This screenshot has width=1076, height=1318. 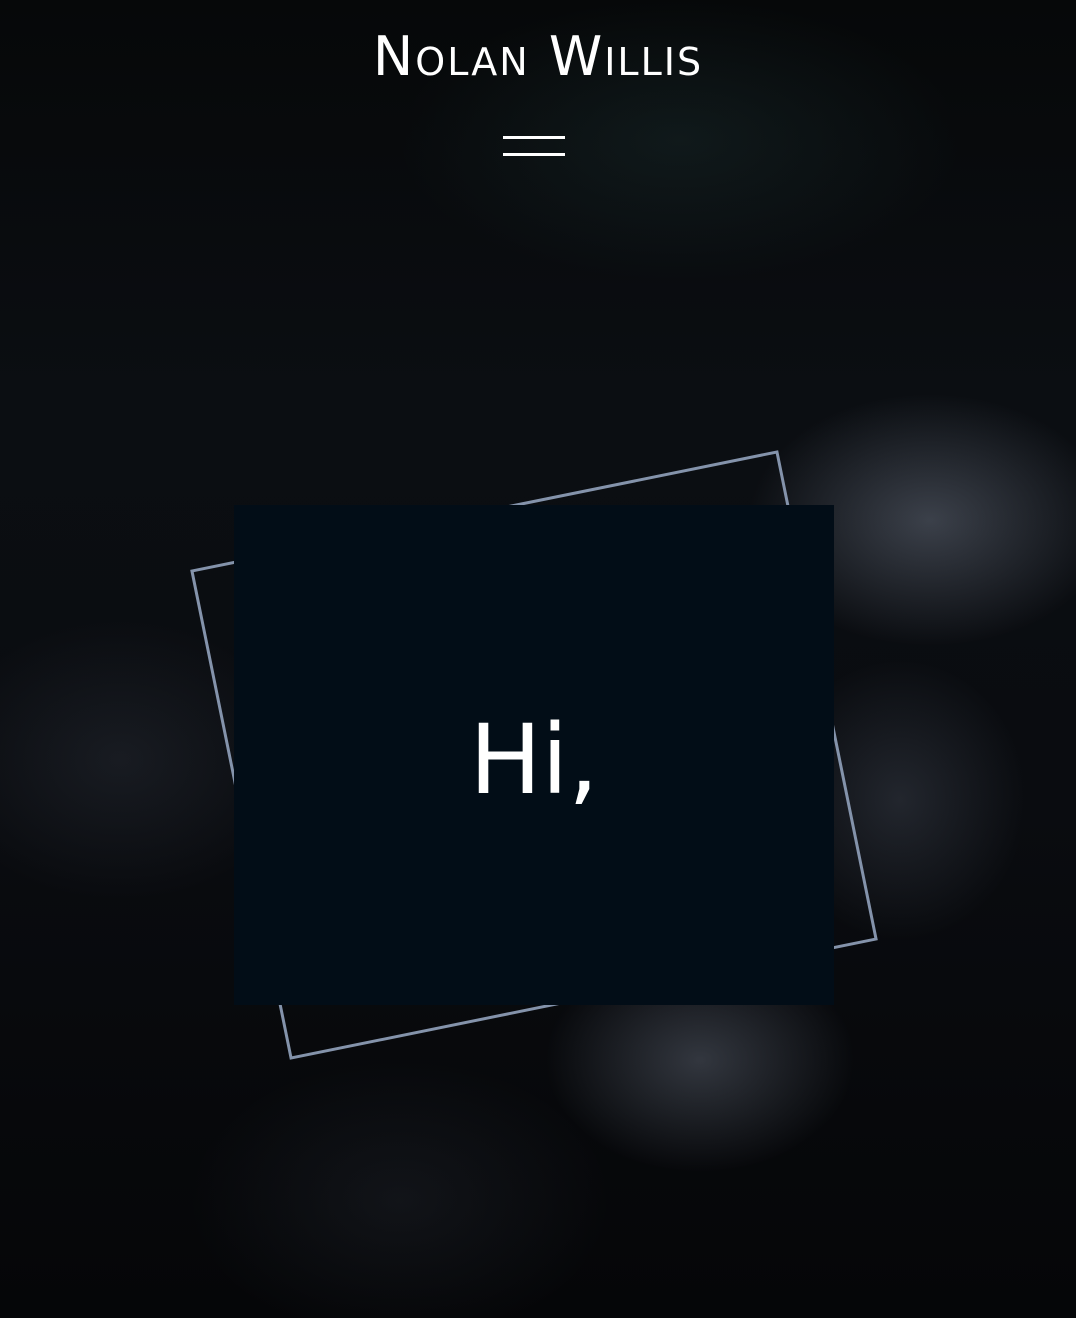 What do you see at coordinates (534, 137) in the screenshot?
I see `hamburger-menu-icon` at bounding box center [534, 137].